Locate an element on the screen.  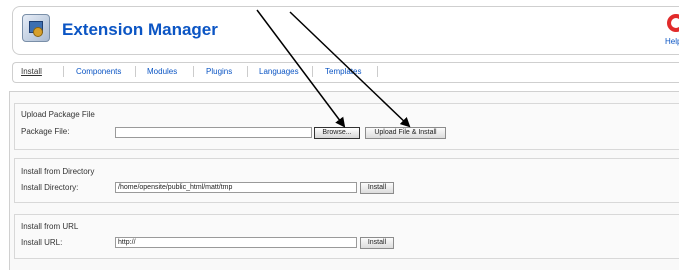
package-file-label: Package File: is located at coordinates (45, 131).